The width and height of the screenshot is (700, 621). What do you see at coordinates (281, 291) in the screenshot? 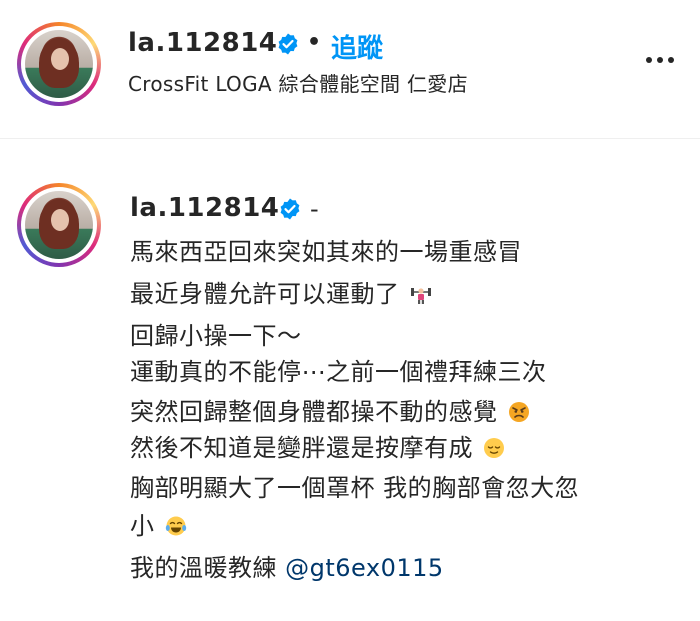
I see `caption-line: 最近身體允許可以運動了` at bounding box center [281, 291].